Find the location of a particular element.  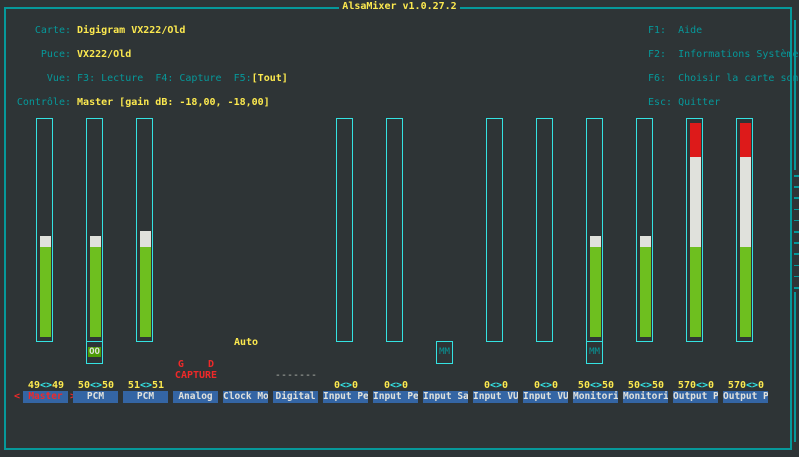

mute-switch: OO is located at coordinates (94, 352).